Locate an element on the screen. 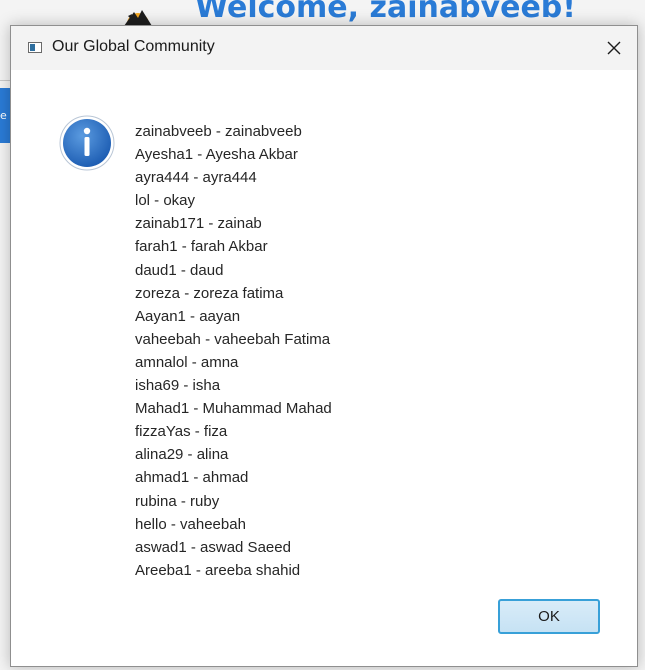 The height and width of the screenshot is (670, 645). member-list-item: zainabveeb - zainabveeb is located at coordinates (218, 131).